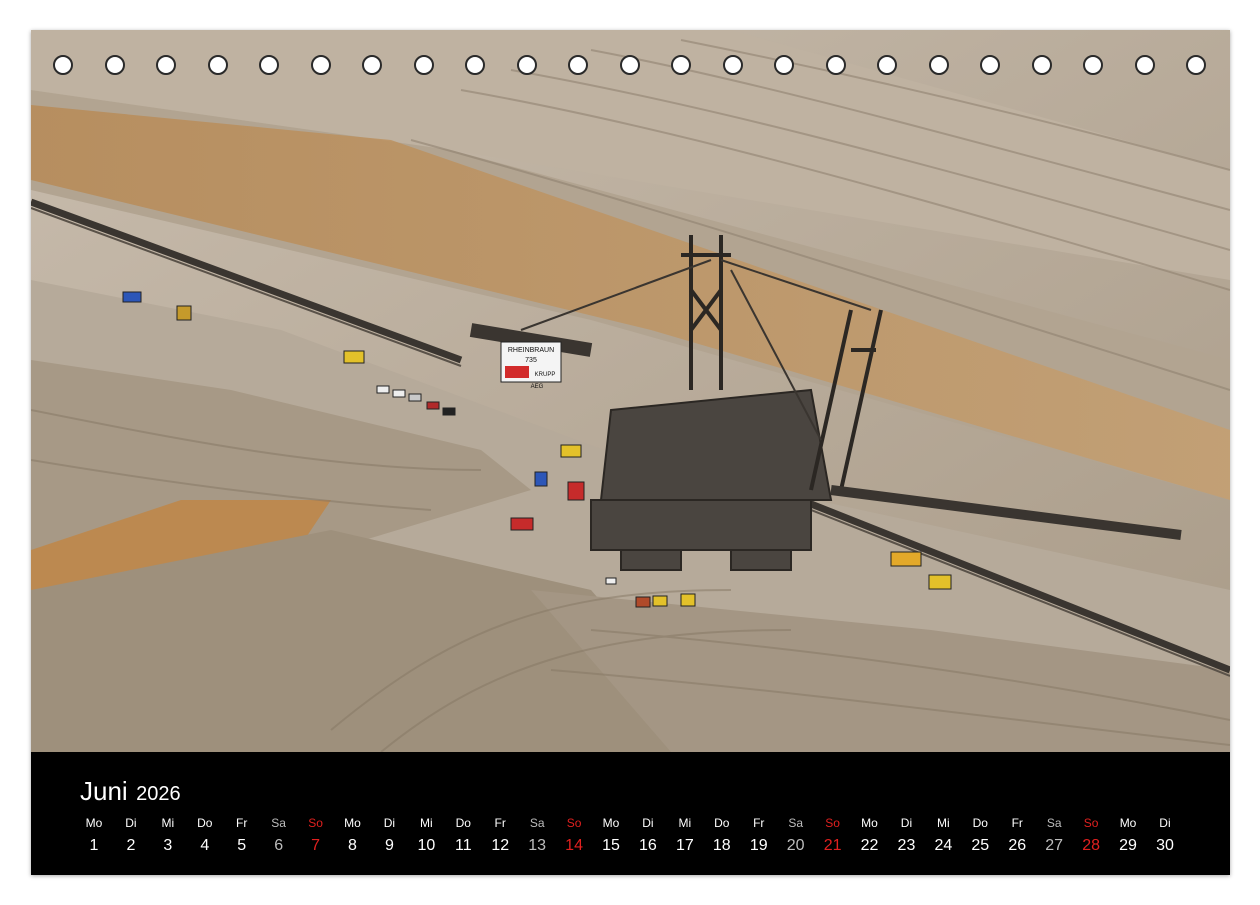  What do you see at coordinates (426, 845) in the screenshot?
I see `day-number: 10` at bounding box center [426, 845].